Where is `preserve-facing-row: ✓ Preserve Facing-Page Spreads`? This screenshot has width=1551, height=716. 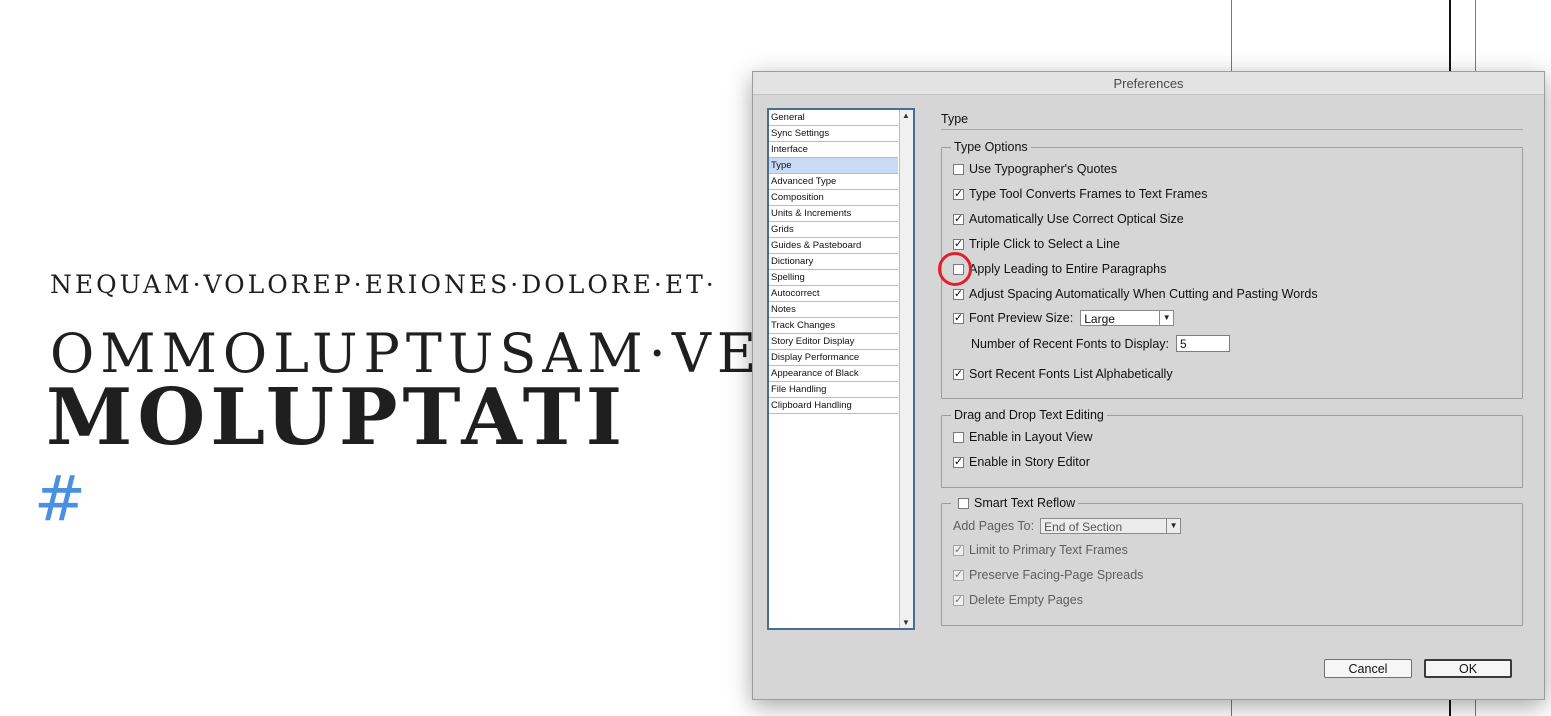
preserve-facing-row: ✓ Preserve Facing-Page Spreads is located at coordinates (1048, 575).